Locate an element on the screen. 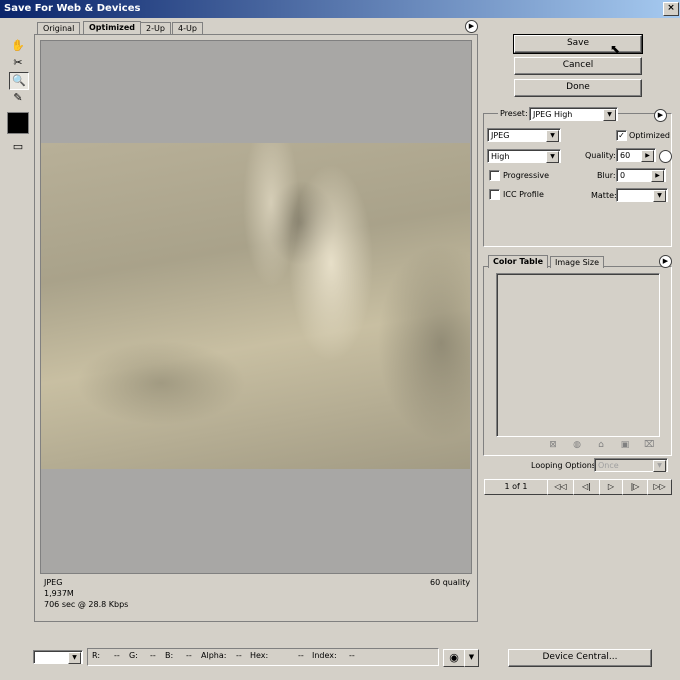 This screenshot has height=680, width=680. compression-select: High ▼ is located at coordinates (524, 156).